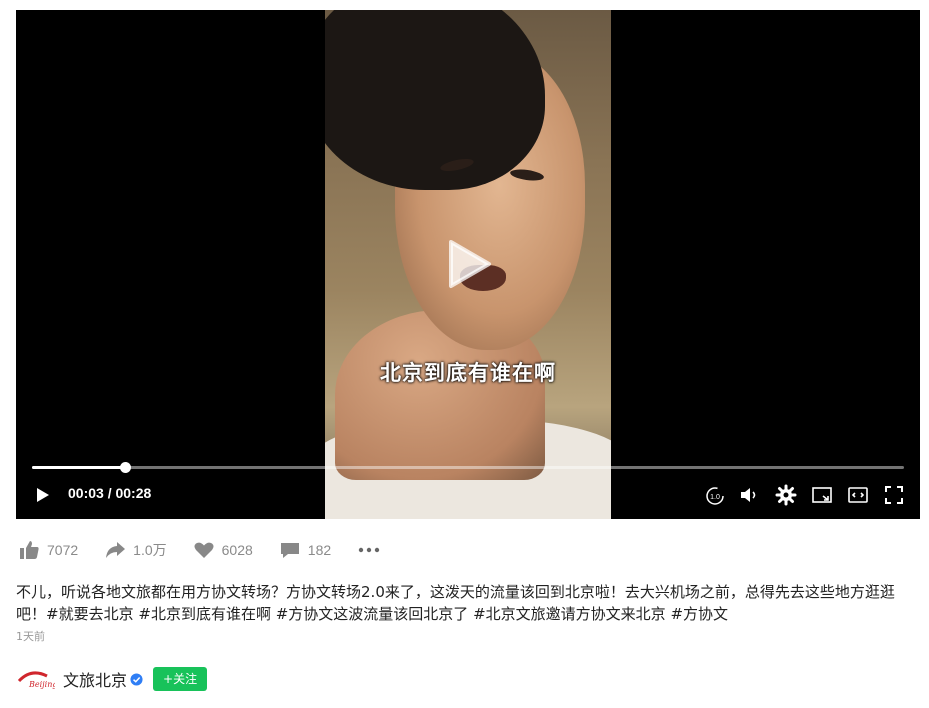 This screenshot has width=929, height=708. I want to click on more-options-button, so click(369, 550).